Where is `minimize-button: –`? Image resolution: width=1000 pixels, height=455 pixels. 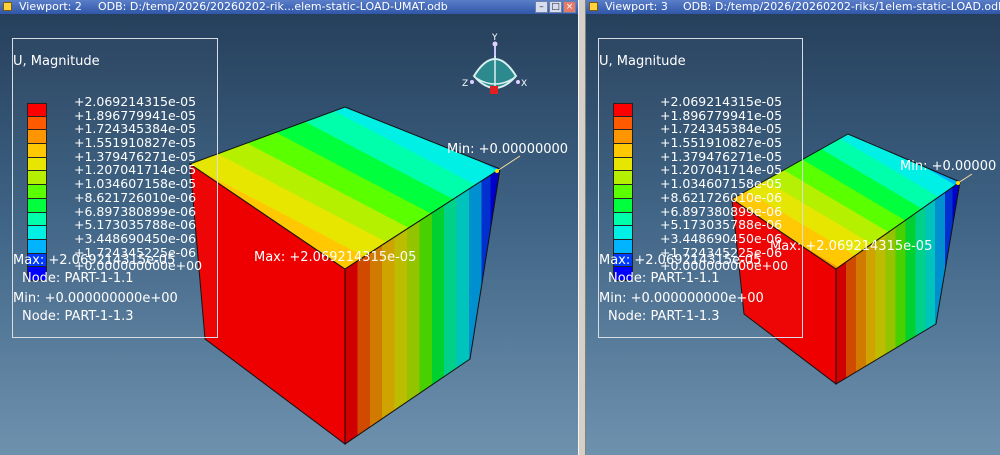 minimize-button: – is located at coordinates (541, 7).